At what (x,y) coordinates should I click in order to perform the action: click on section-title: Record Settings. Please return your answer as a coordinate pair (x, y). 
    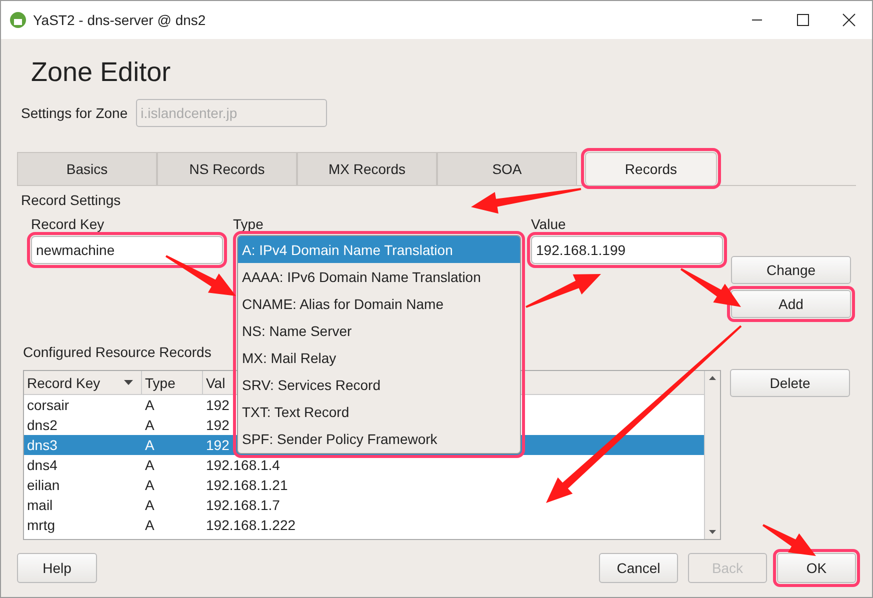
    Looking at the image, I should click on (71, 200).